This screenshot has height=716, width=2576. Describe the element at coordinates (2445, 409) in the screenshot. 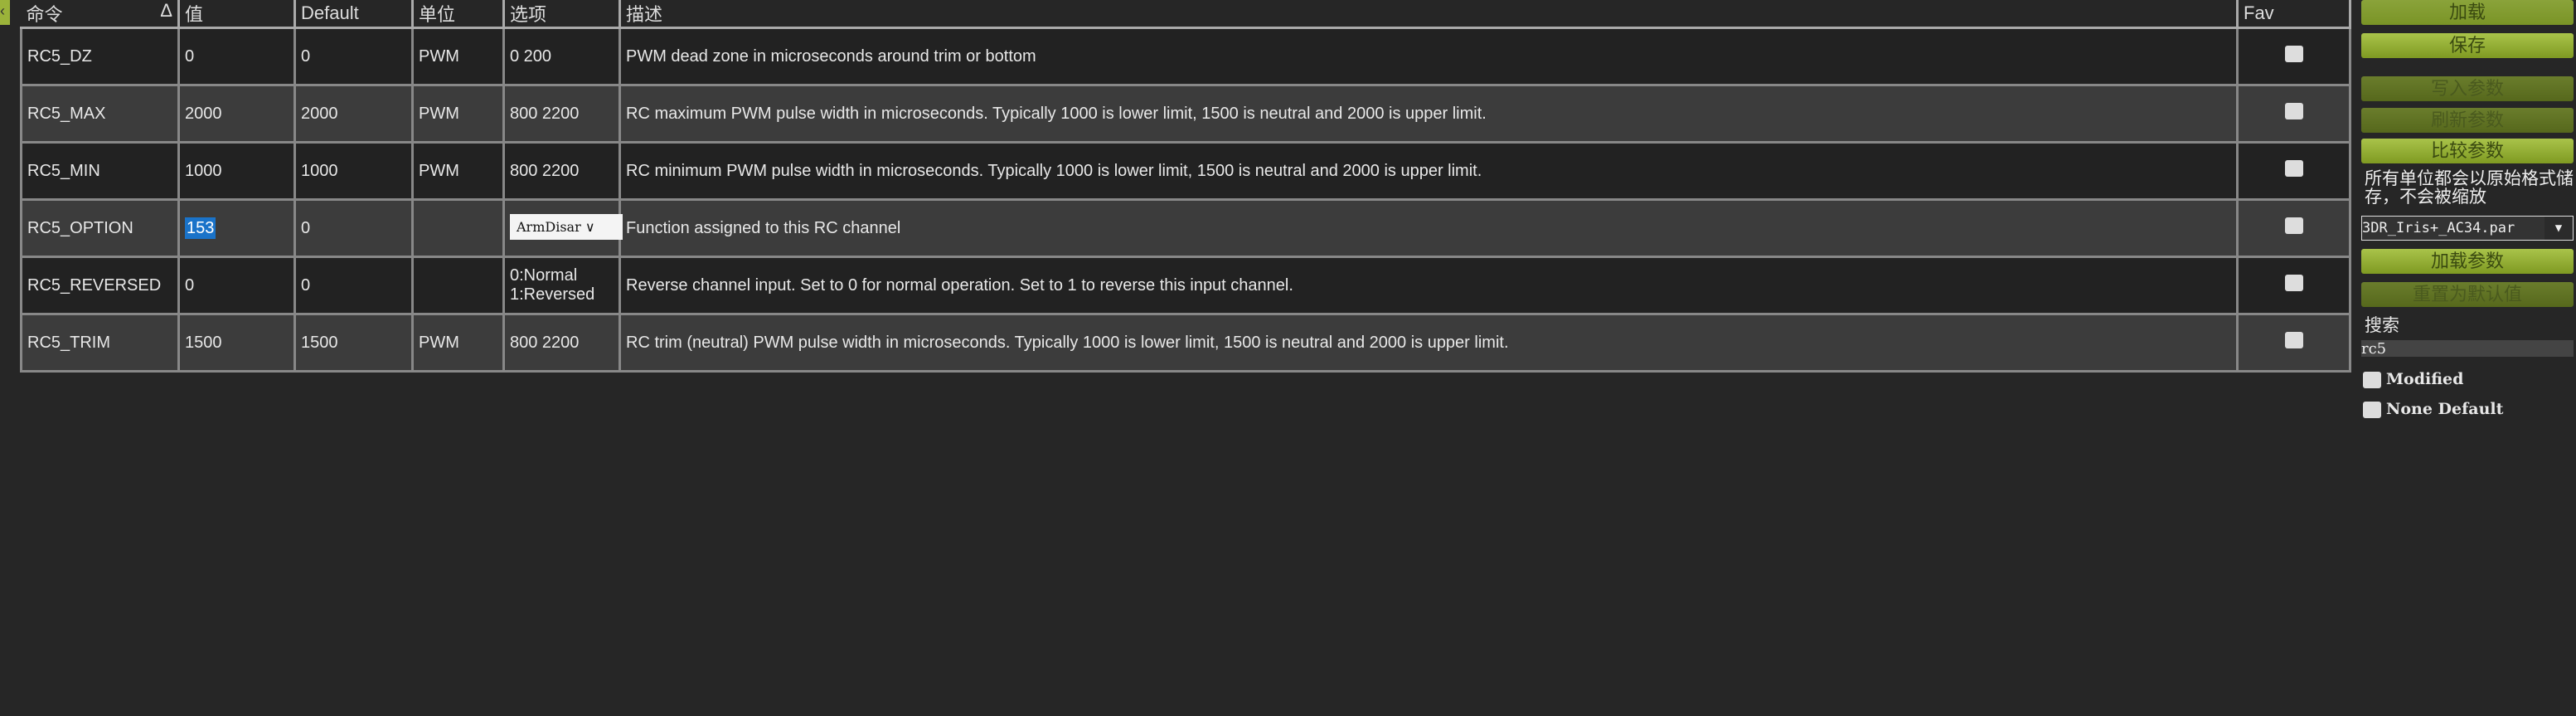

I see `none-default-label: None Default` at that location.